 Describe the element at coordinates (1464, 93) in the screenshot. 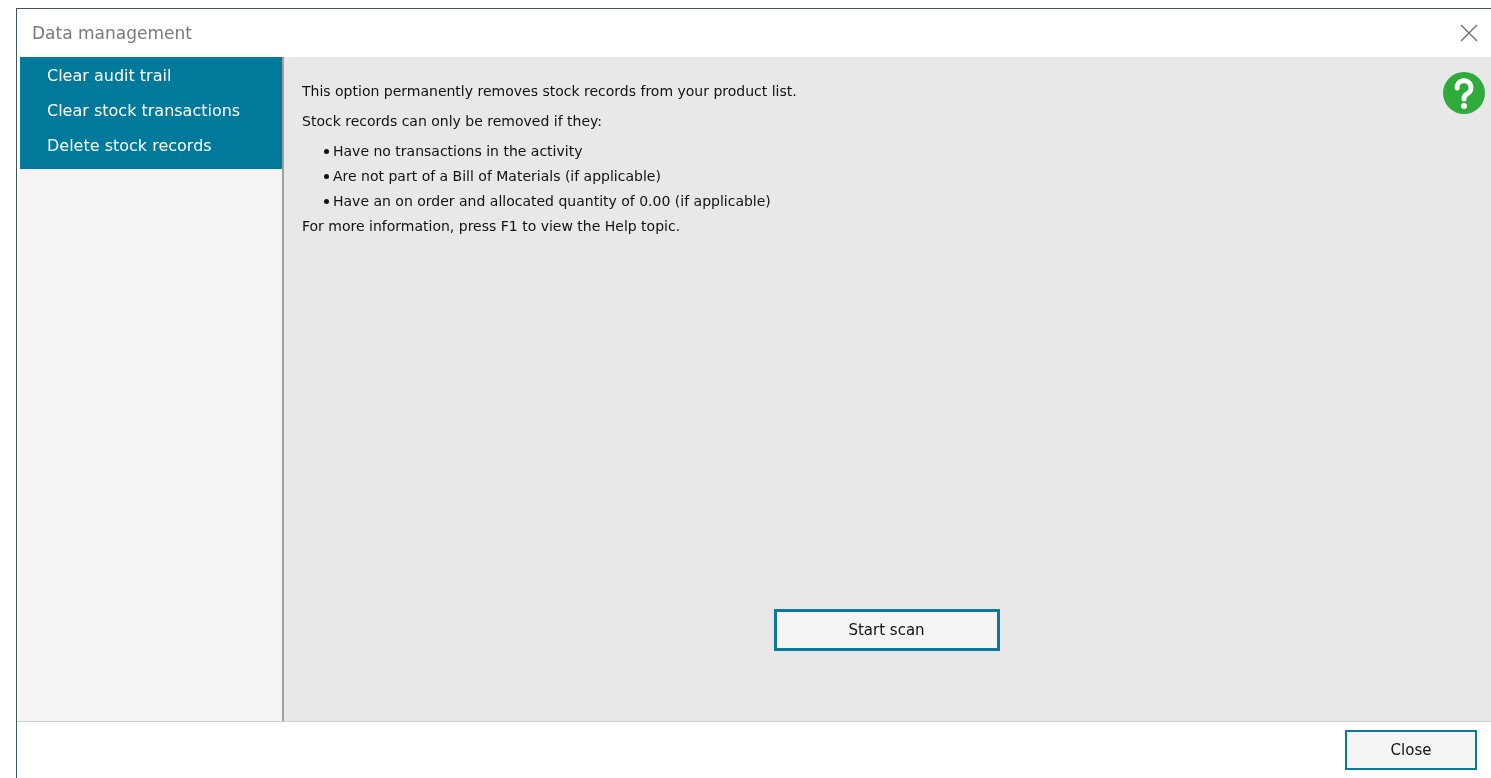

I see `help-icon` at that location.